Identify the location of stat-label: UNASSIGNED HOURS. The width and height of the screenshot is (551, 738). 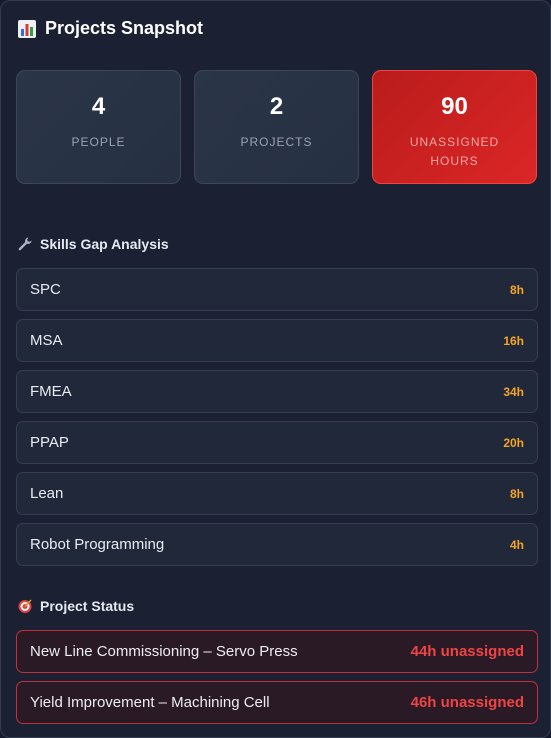
(454, 151).